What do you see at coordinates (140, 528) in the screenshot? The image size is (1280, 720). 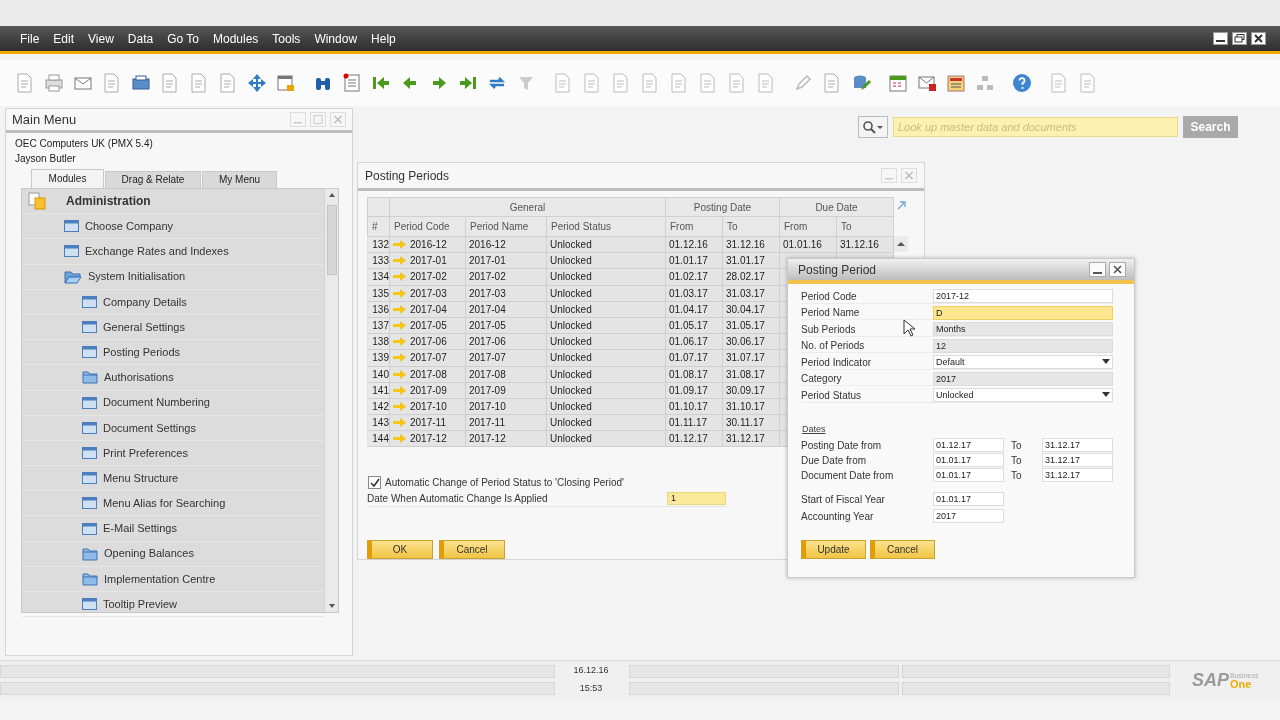 I see `menu-entry: E-Mail Settings` at bounding box center [140, 528].